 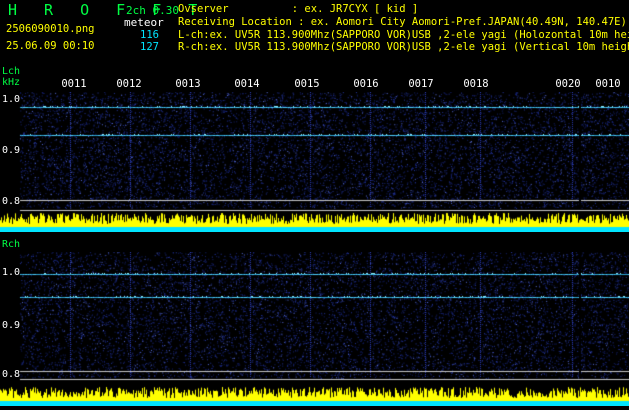 What do you see at coordinates (476, 84) in the screenshot?
I see `time-tick: 0018` at bounding box center [476, 84].